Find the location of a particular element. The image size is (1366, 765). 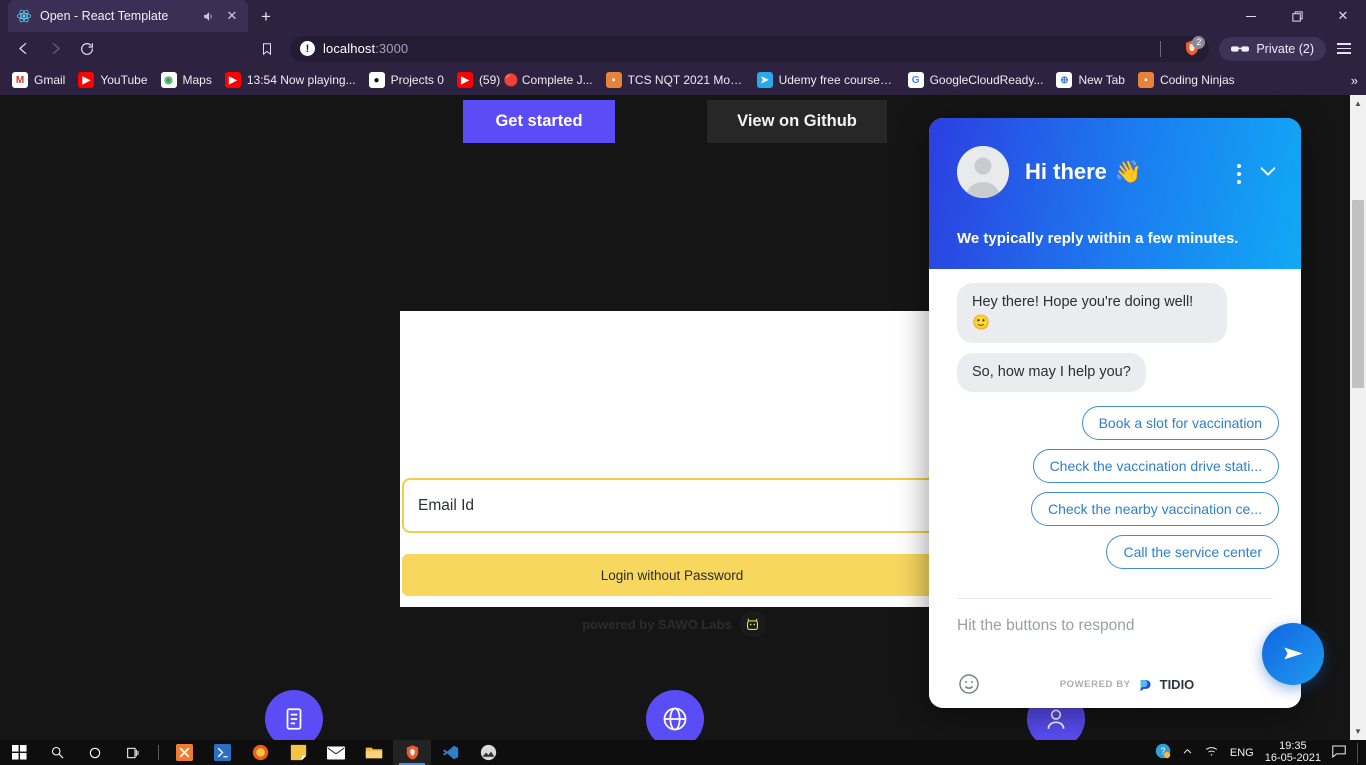

clock: 19:35 16-05-2021 is located at coordinates (1292, 752).